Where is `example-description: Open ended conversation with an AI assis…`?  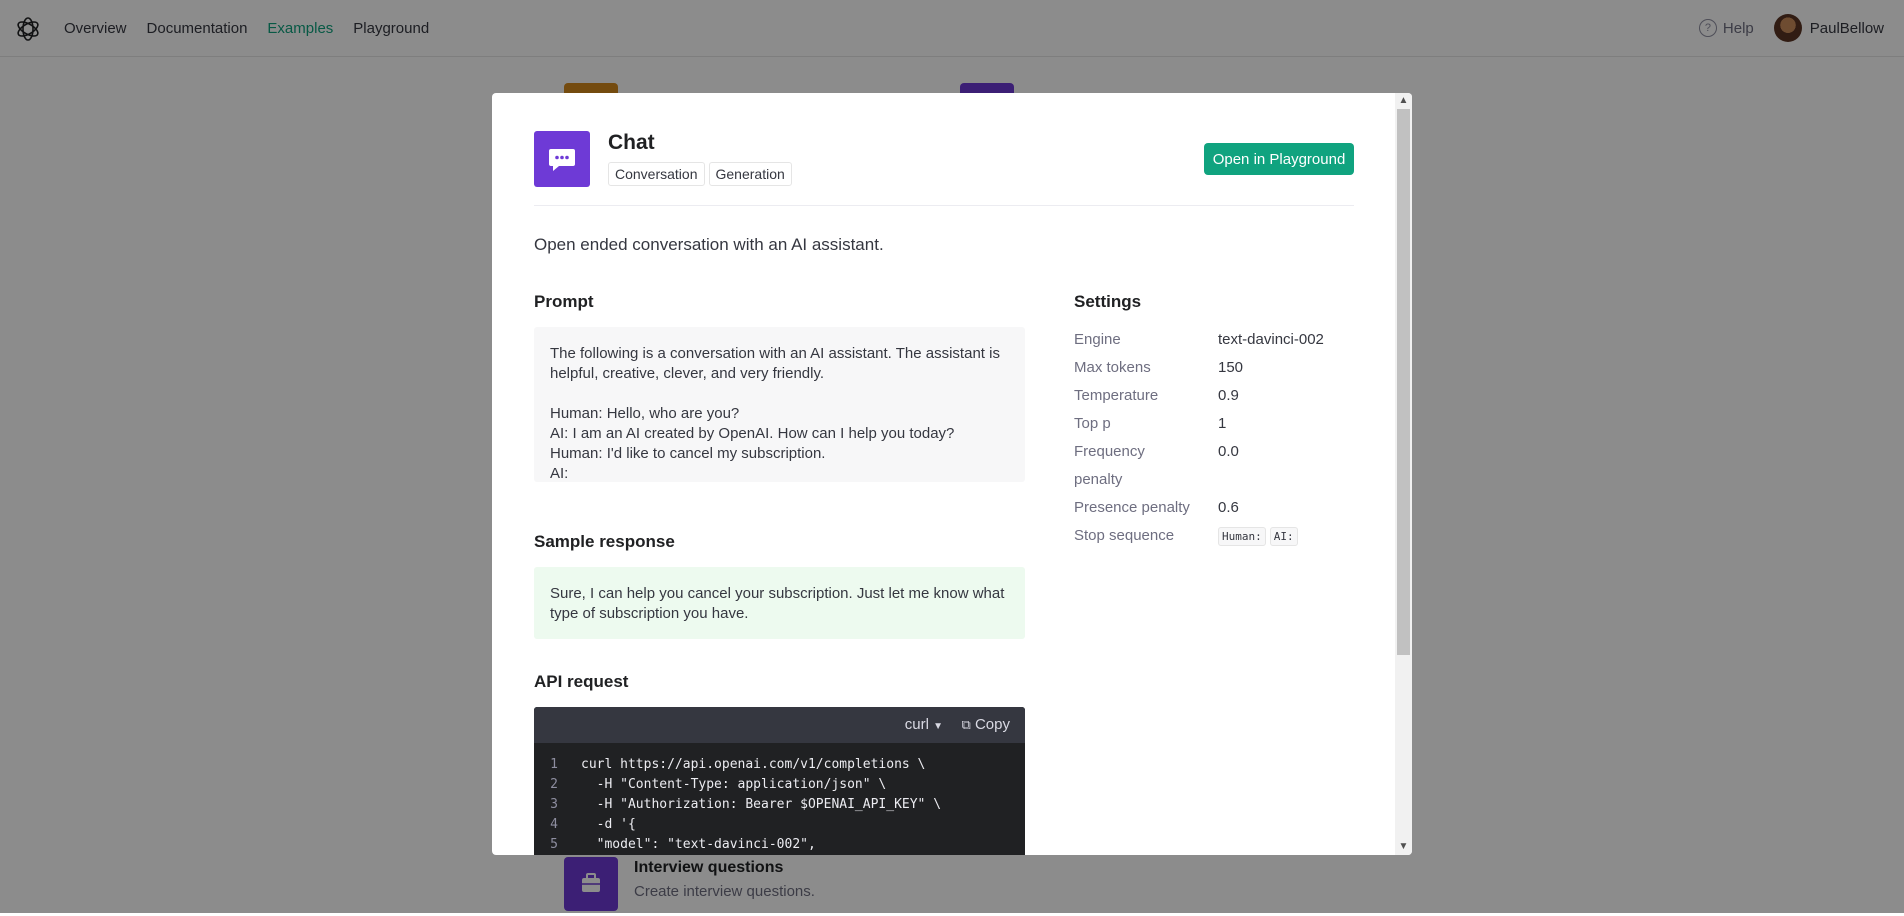
example-description: Open ended conversation with an AI assis… is located at coordinates (709, 244).